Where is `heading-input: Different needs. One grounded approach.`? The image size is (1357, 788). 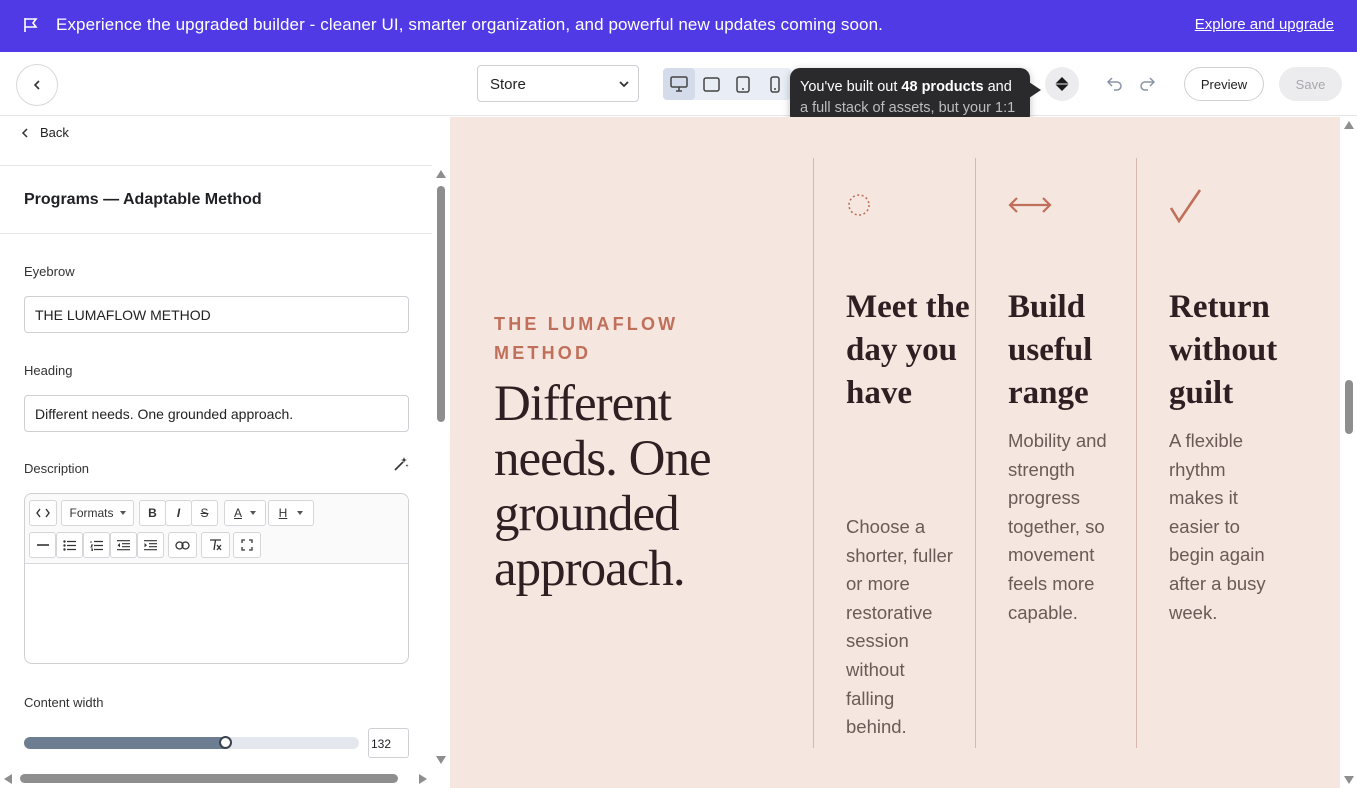 heading-input: Different needs. One grounded approach. is located at coordinates (216, 413).